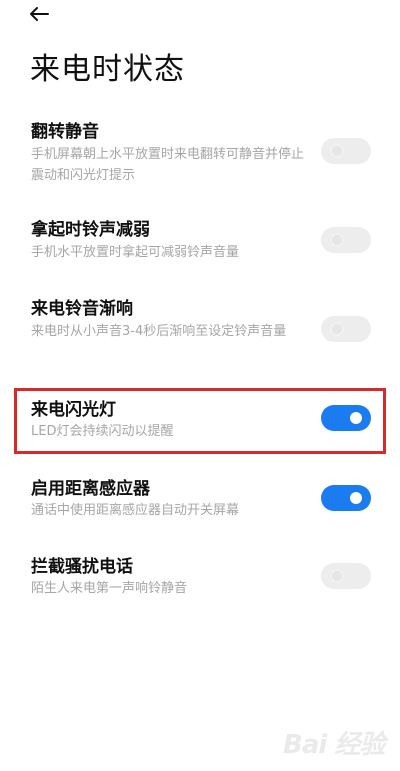 Image resolution: width=400 pixels, height=771 pixels. I want to click on baidu-watermark: Bai 经验, so click(338, 742).